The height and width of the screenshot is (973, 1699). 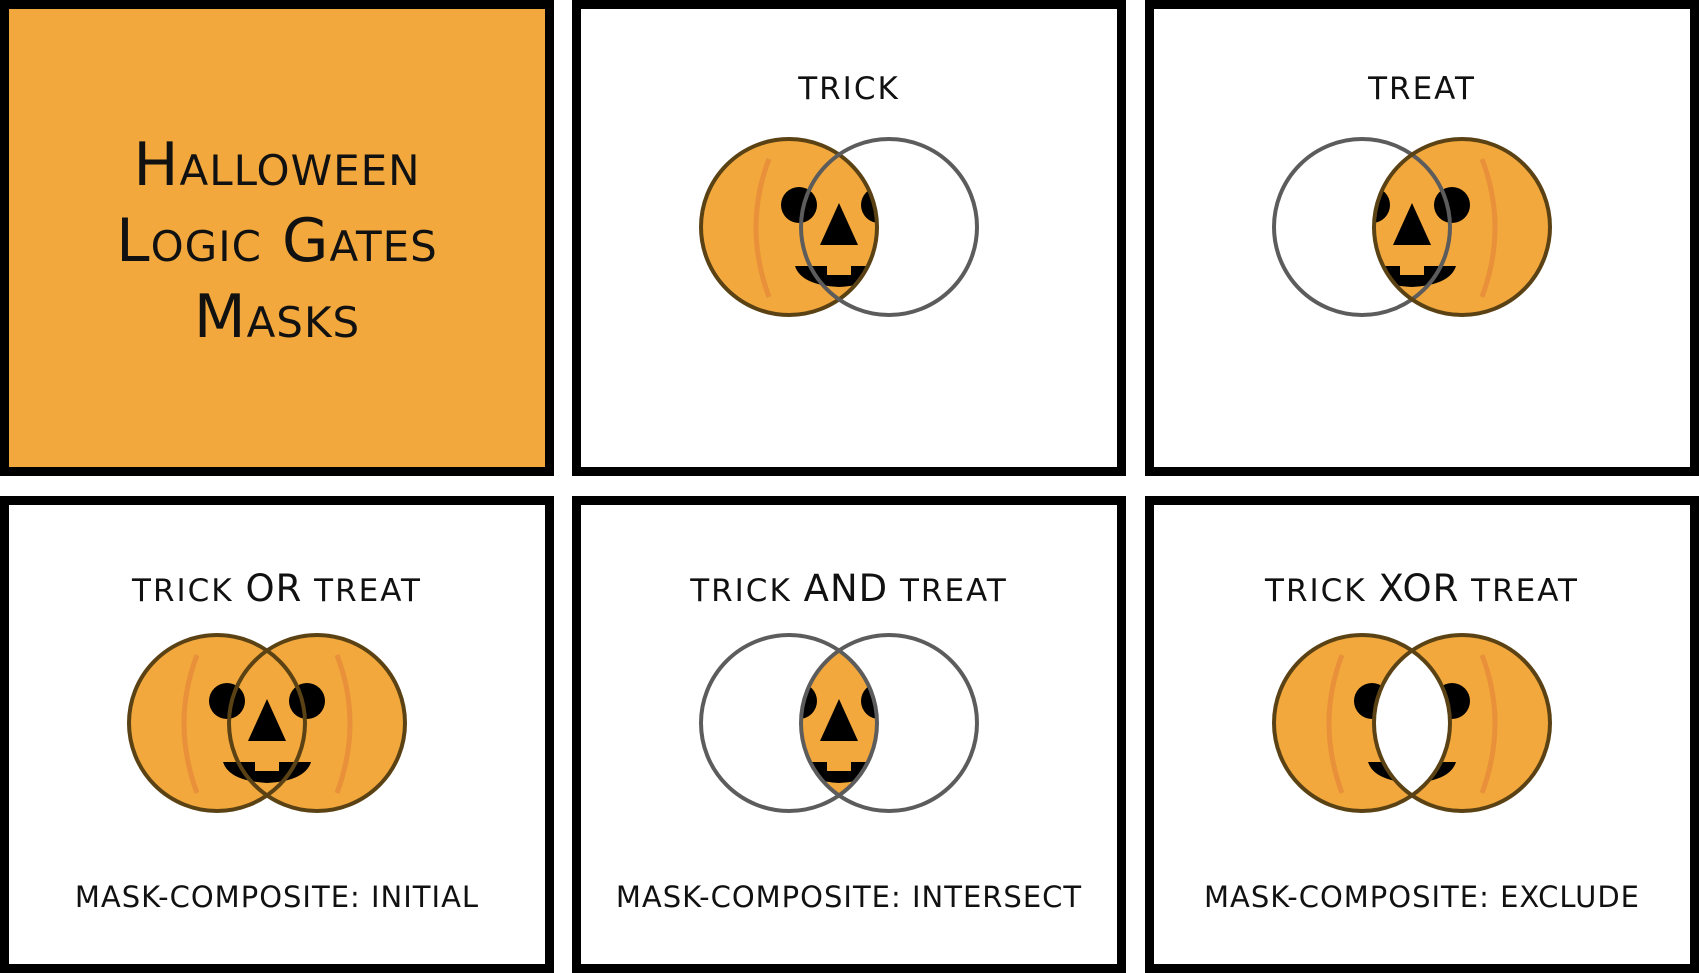 I want to click on panel-heading: trick AND treat, so click(x=849, y=588).